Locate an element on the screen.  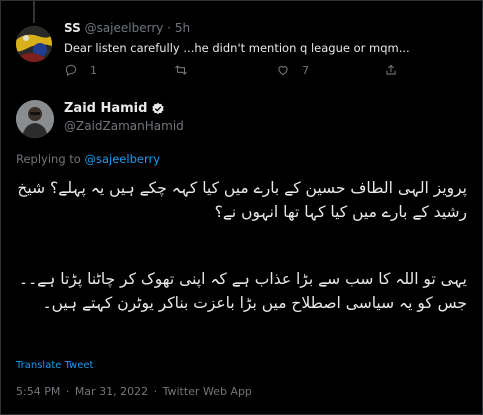
translate-tweet-link: Translate Tweet is located at coordinates (54, 365).